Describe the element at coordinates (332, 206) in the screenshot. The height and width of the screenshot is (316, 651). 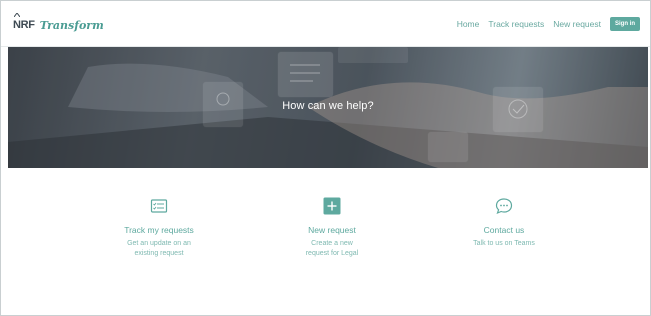
I see `plus-icon` at that location.